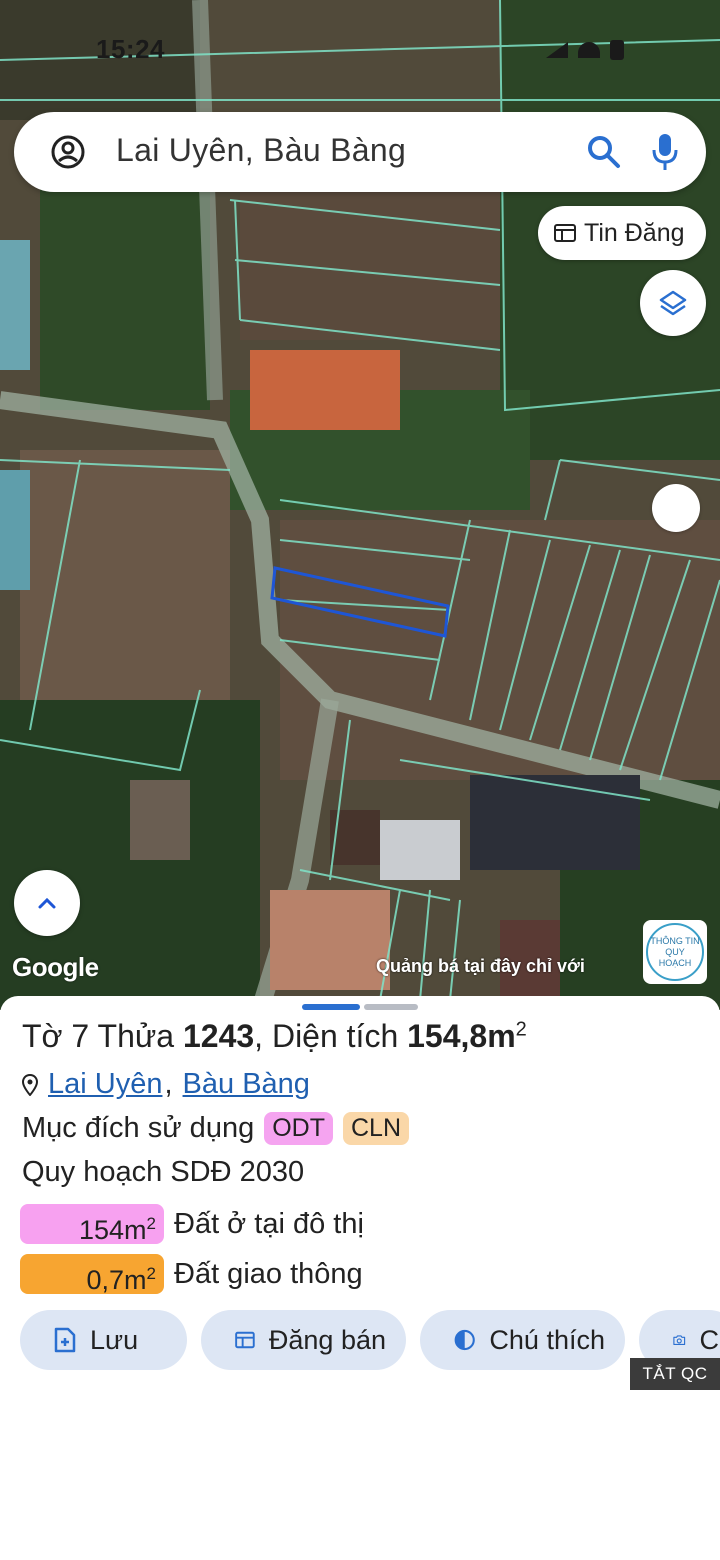 The width and height of the screenshot is (720, 1560). What do you see at coordinates (675, 957) in the screenshot?
I see `badge-line-2: QUY HOẠCH` at bounding box center [675, 957].